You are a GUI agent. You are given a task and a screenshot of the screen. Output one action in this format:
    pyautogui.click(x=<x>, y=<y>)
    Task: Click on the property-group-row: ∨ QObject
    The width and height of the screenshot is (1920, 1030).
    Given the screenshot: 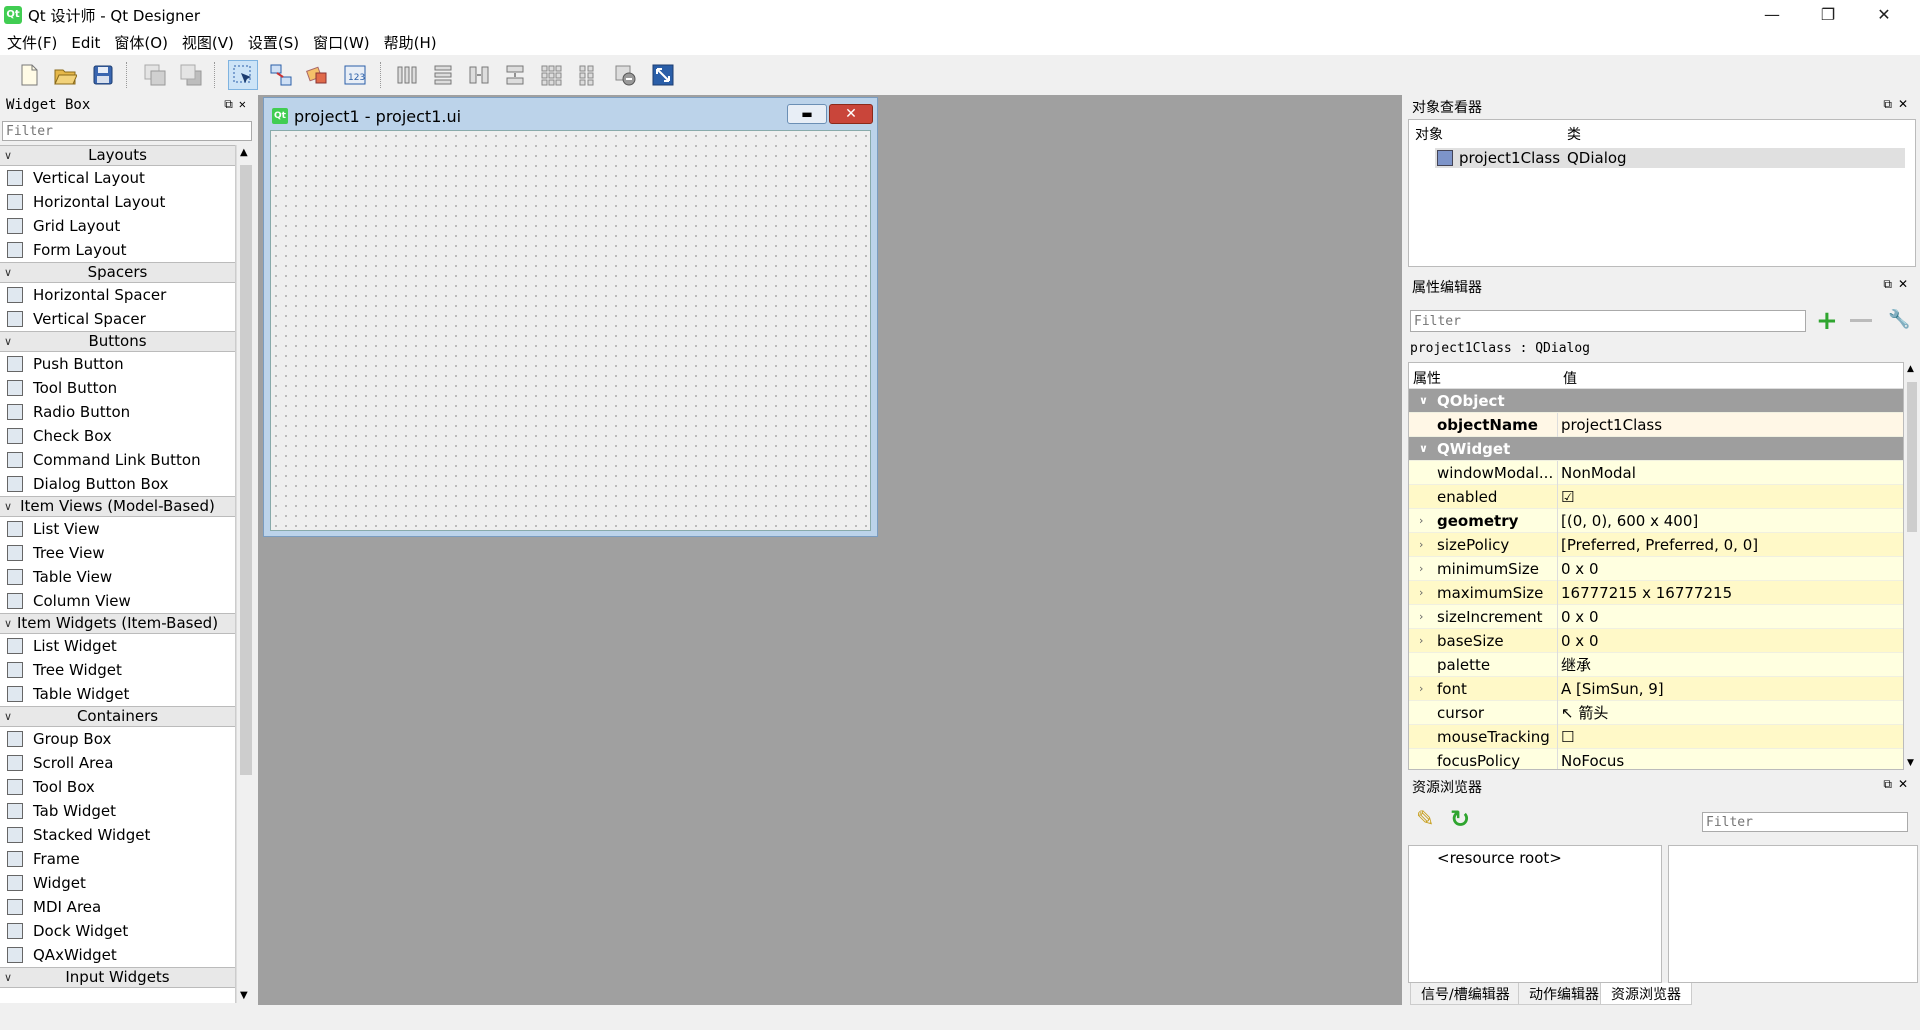 What is the action you would take?
    pyautogui.click(x=1656, y=401)
    